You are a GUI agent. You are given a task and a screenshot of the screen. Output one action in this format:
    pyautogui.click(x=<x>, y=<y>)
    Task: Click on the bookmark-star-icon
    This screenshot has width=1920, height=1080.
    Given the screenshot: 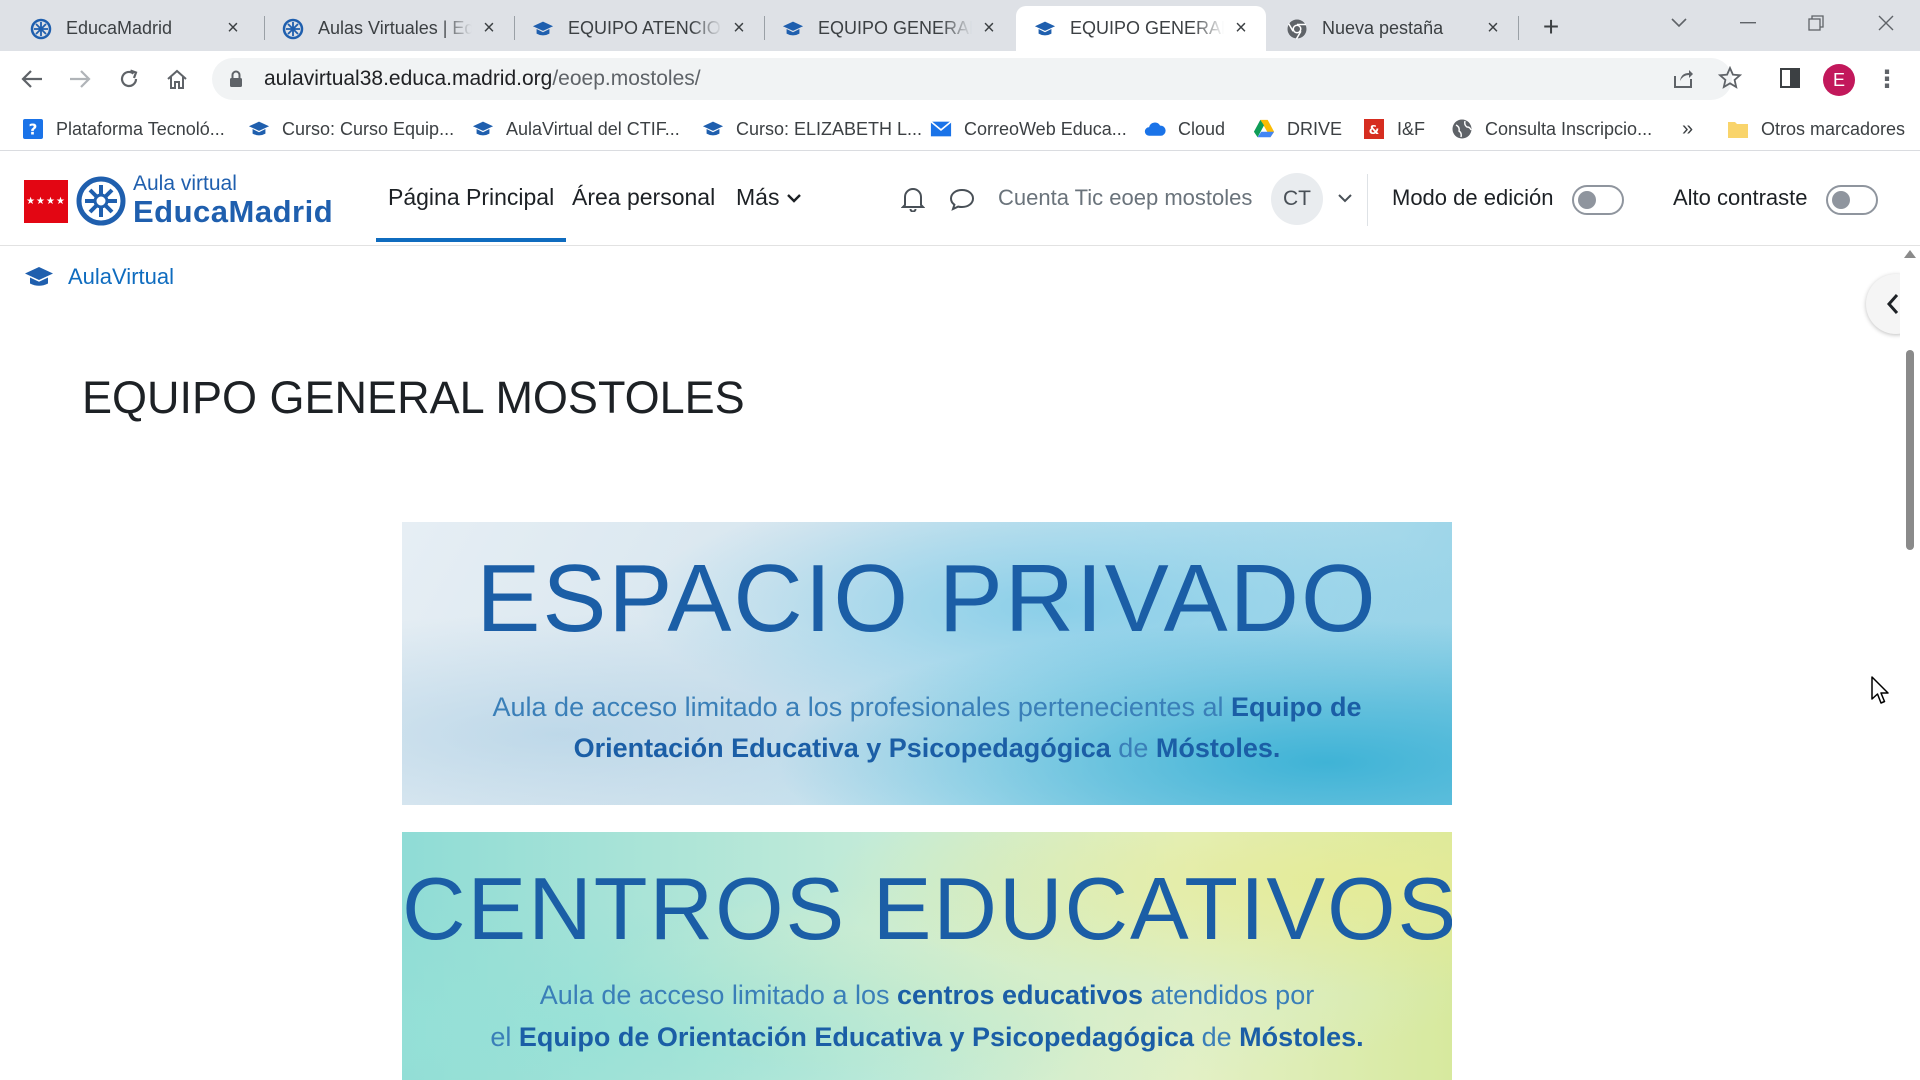 What is the action you would take?
    pyautogui.click(x=1730, y=78)
    